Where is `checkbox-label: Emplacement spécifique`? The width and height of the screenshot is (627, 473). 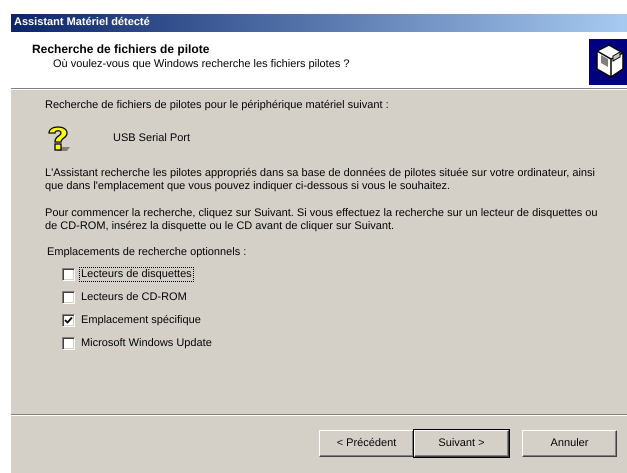
checkbox-label: Emplacement spécifique is located at coordinates (141, 320).